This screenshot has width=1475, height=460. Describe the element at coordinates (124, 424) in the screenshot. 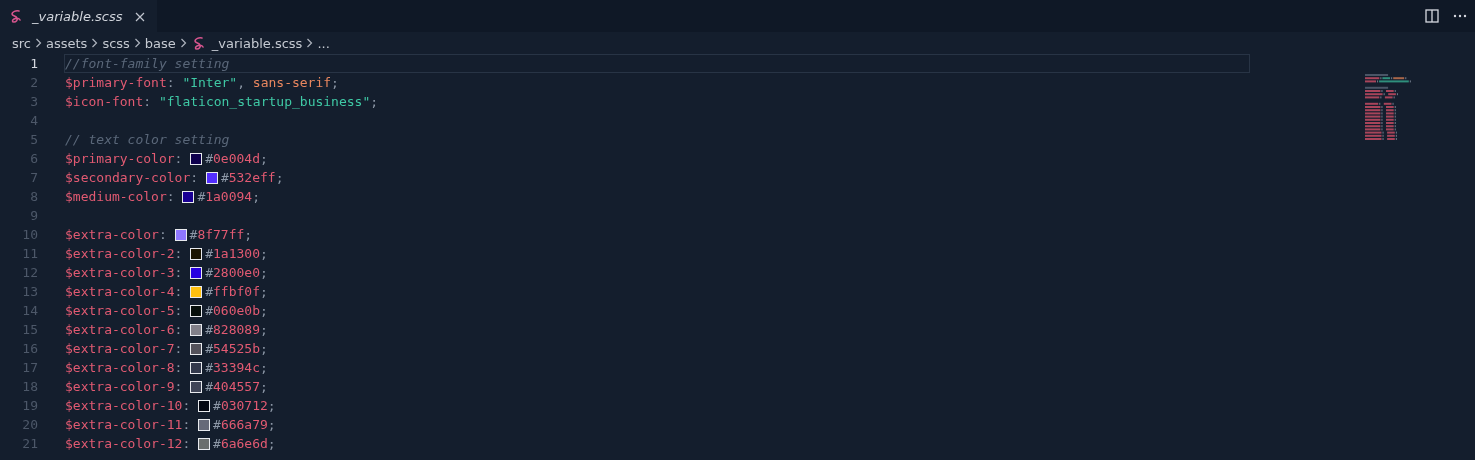

I see `variable-name: $extra-color-11` at that location.